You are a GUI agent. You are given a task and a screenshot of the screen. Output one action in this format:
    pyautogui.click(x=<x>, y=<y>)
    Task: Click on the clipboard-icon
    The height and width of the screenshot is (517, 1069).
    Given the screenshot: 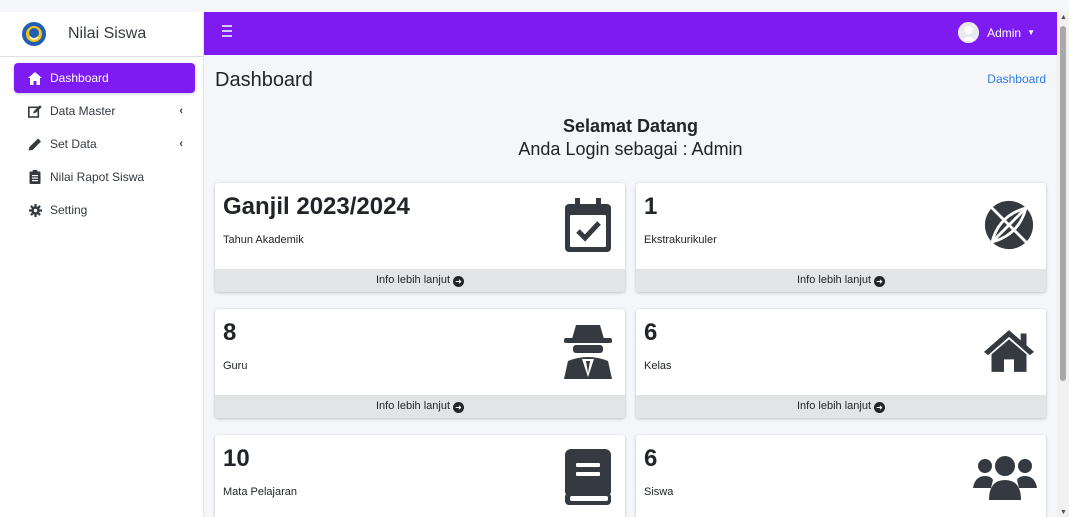 What is the action you would take?
    pyautogui.click(x=35, y=177)
    